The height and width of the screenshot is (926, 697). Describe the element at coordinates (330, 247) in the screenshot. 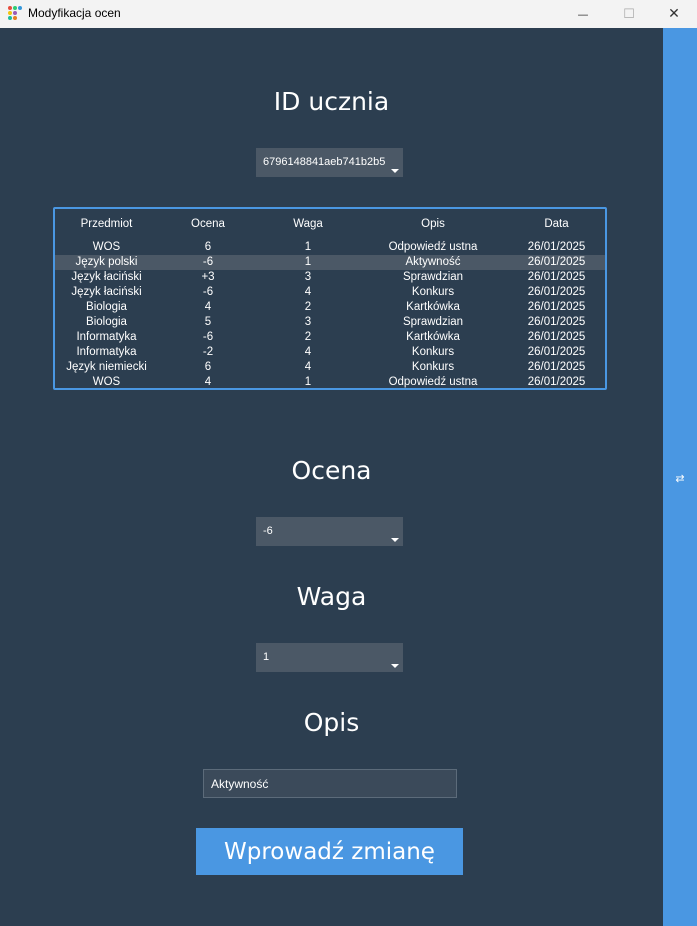

I see `table-row: WOS 6 1 Odpowiedź ustna 26/01/2025` at that location.